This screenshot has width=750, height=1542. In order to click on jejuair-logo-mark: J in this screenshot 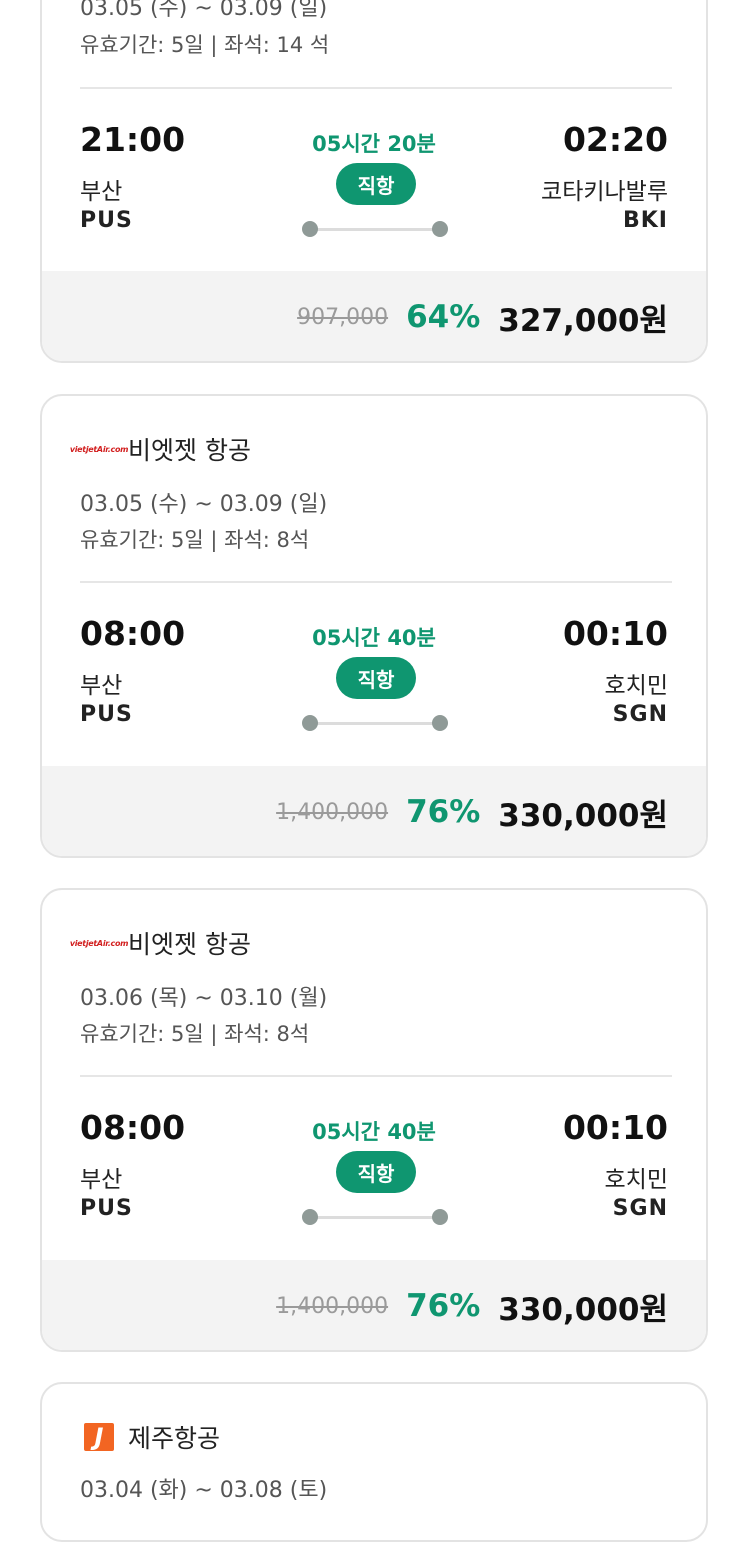, I will do `click(99, 1437)`.